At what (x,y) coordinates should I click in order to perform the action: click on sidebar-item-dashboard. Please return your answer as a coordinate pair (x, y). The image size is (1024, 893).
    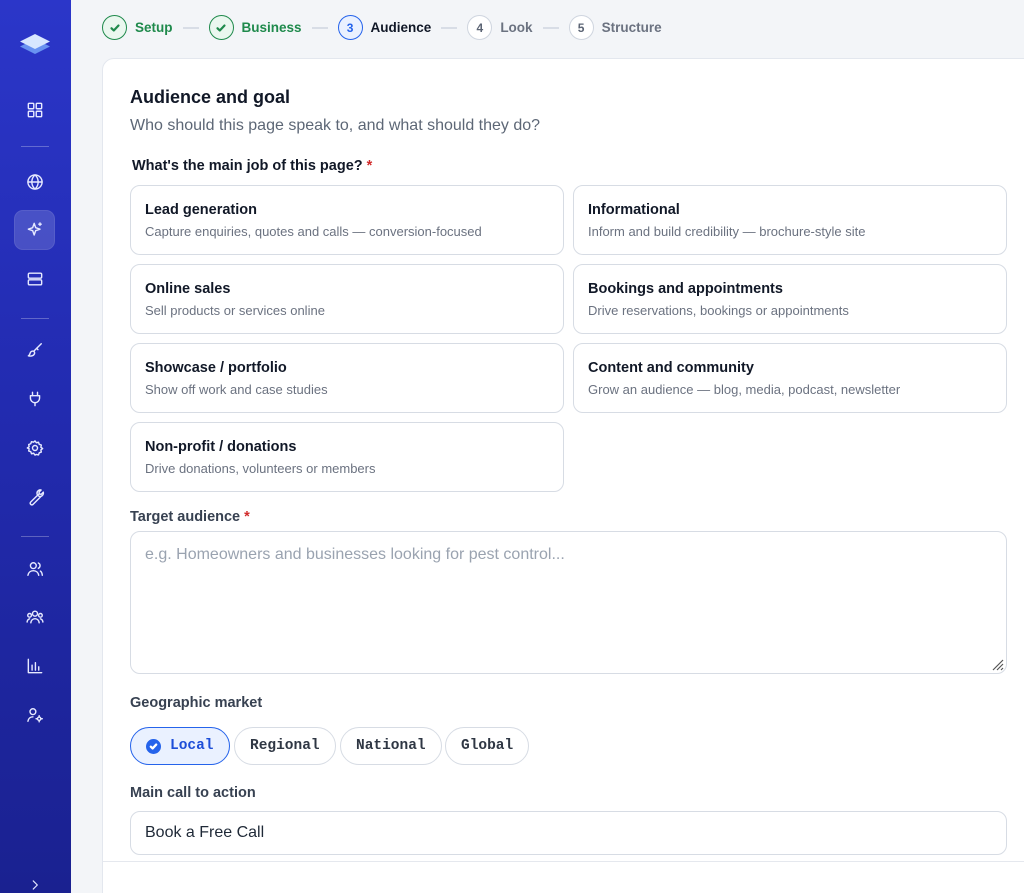
    Looking at the image, I should click on (34, 110).